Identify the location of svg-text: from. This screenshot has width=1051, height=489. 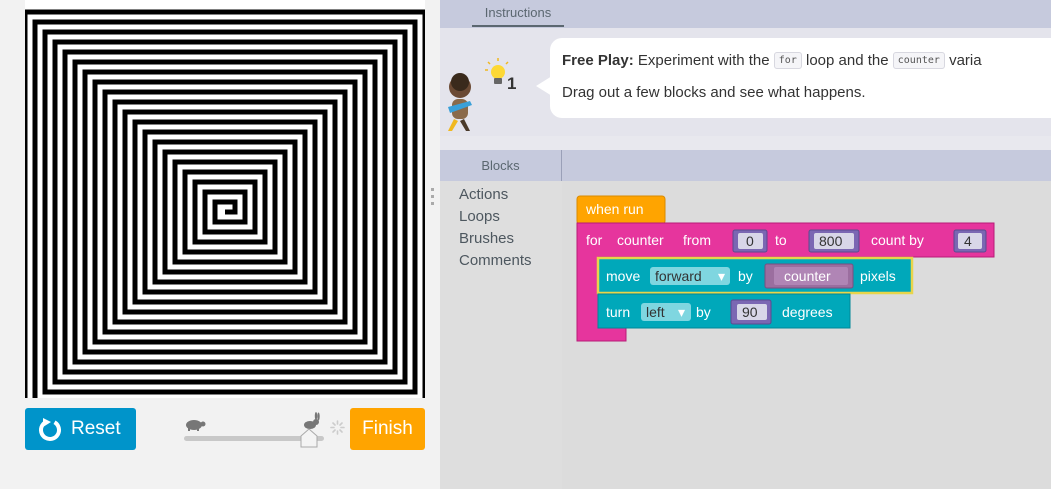
(697, 240).